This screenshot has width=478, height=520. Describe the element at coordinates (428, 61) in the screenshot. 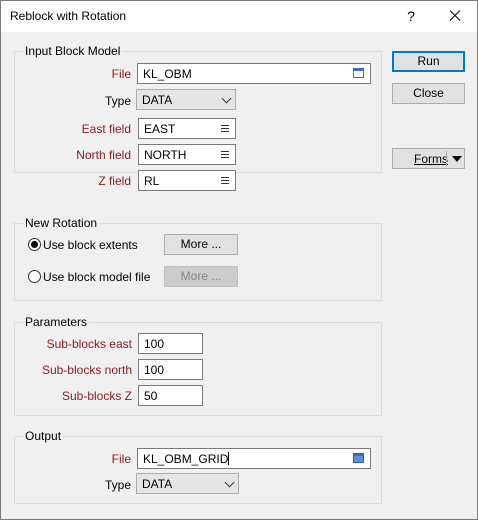

I see `run-button: Run` at that location.